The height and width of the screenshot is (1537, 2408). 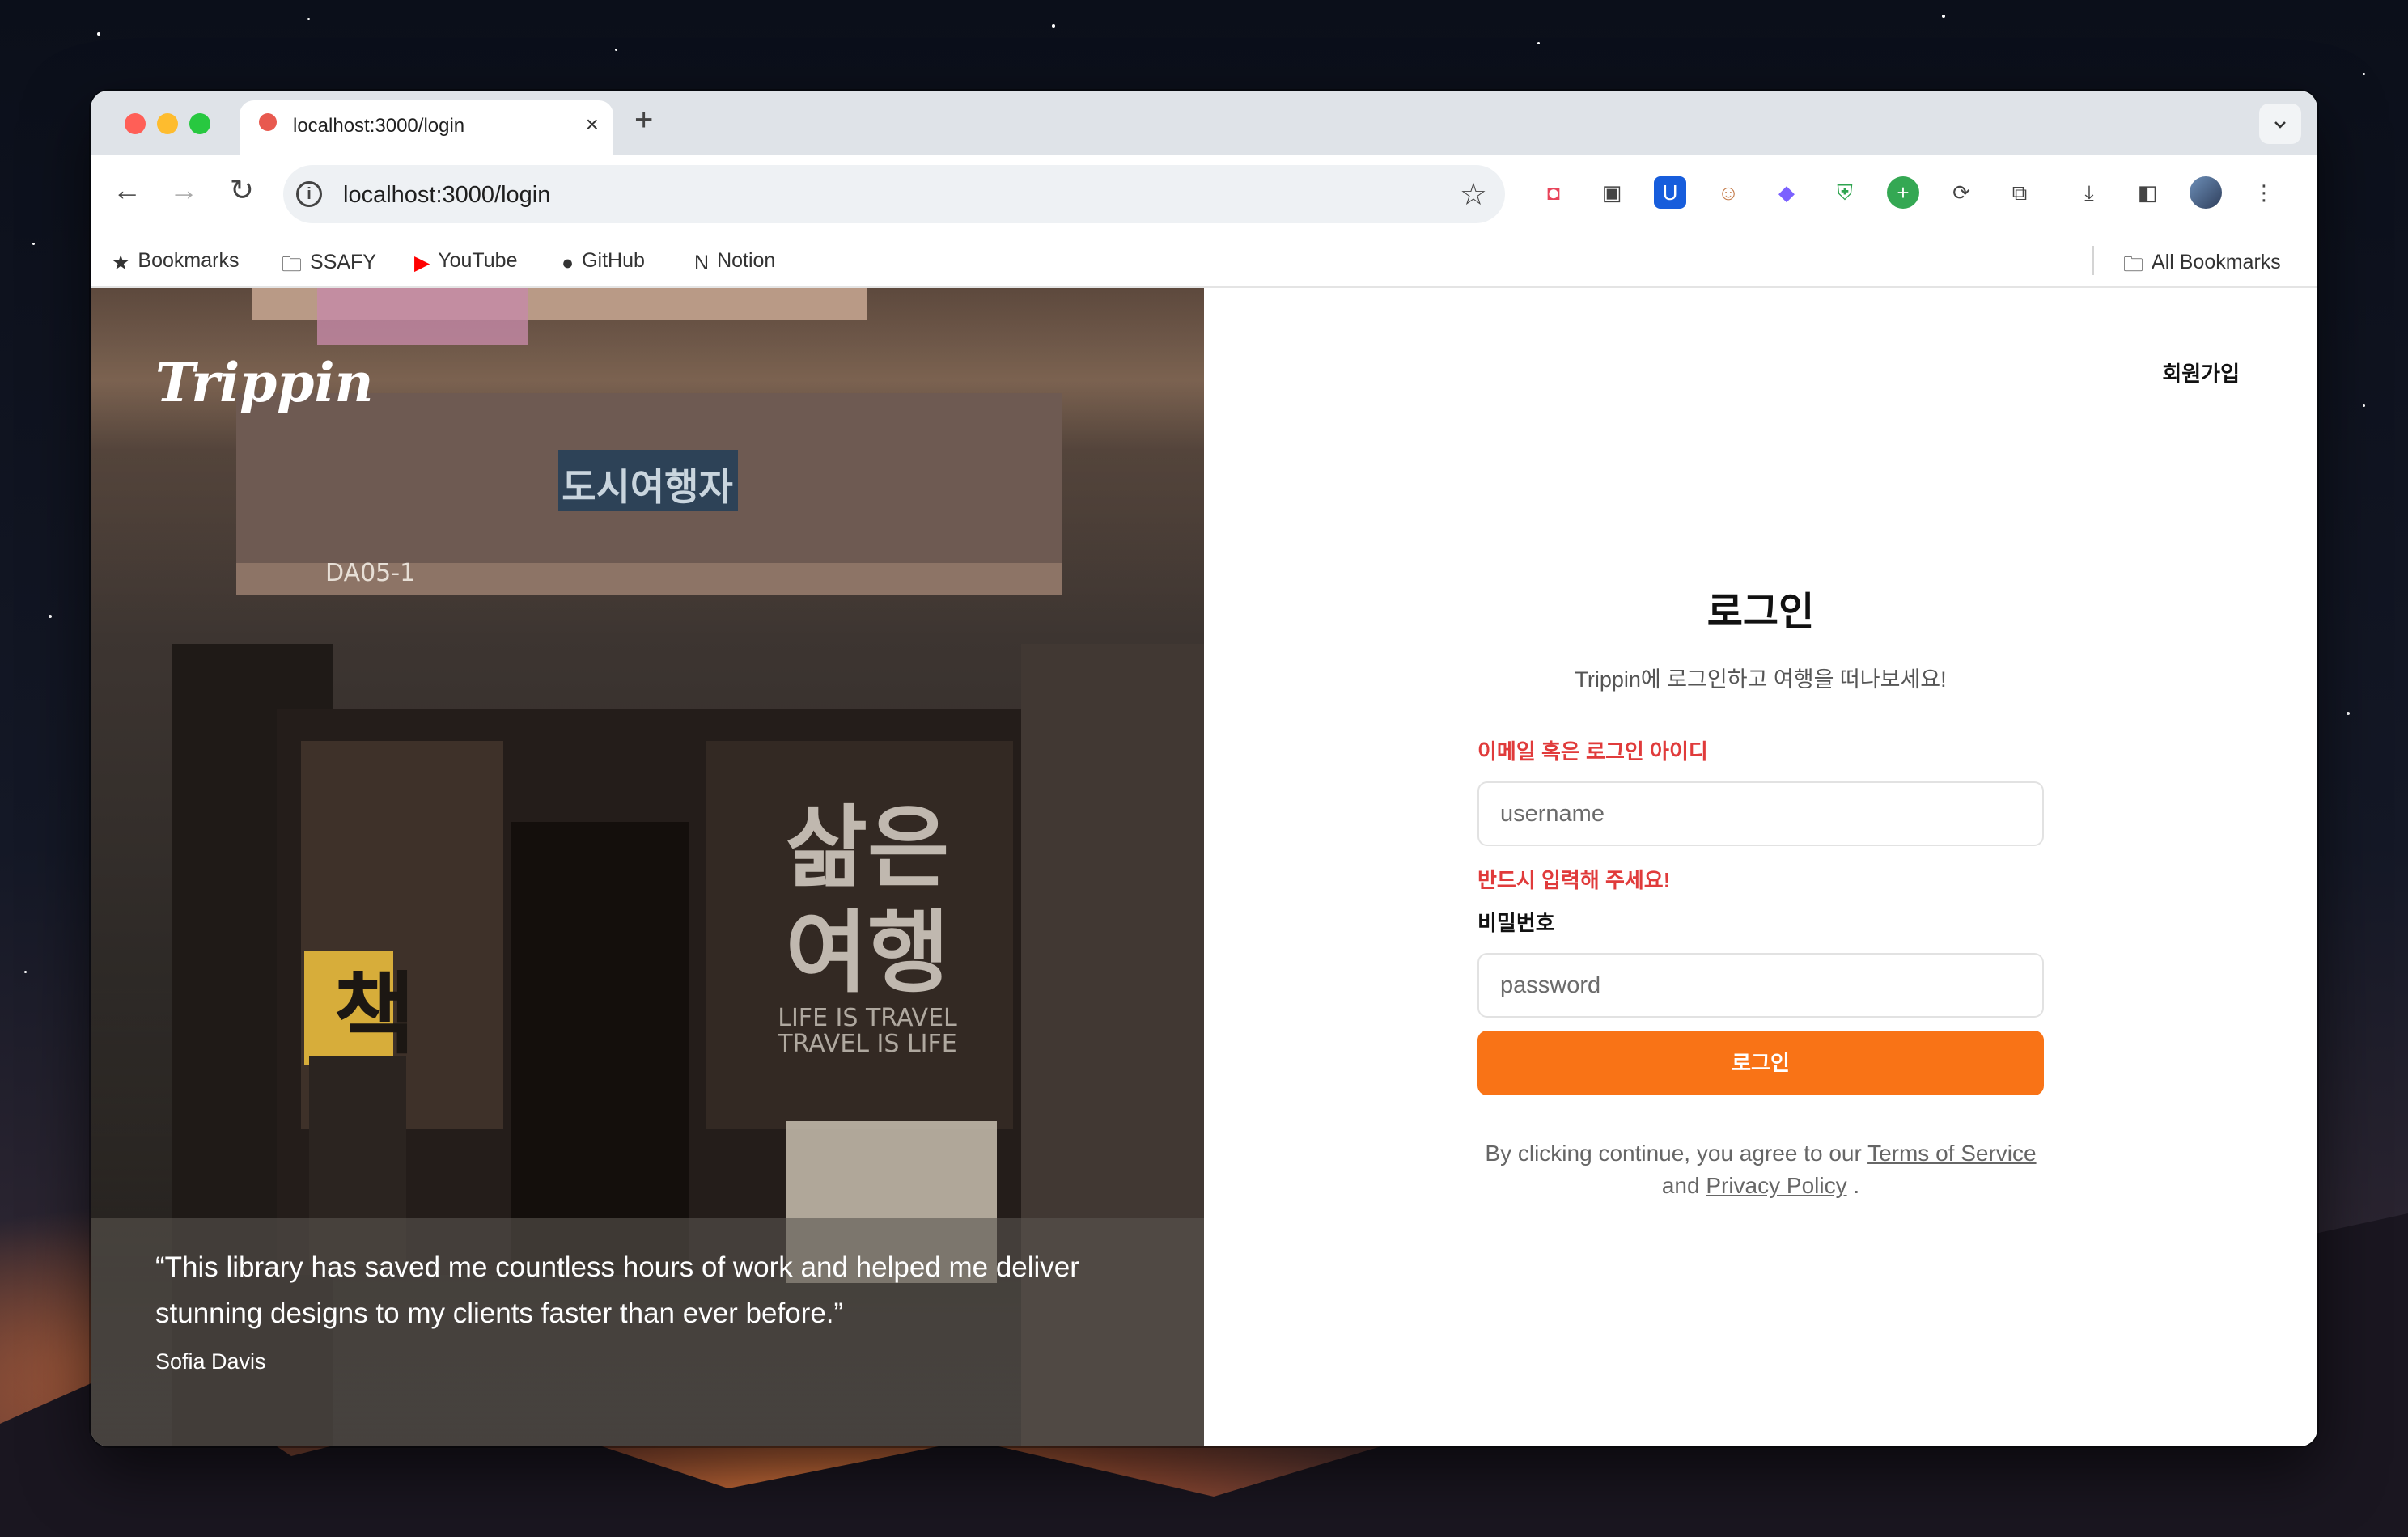 I want to click on email-field: username, so click(x=1760, y=813).